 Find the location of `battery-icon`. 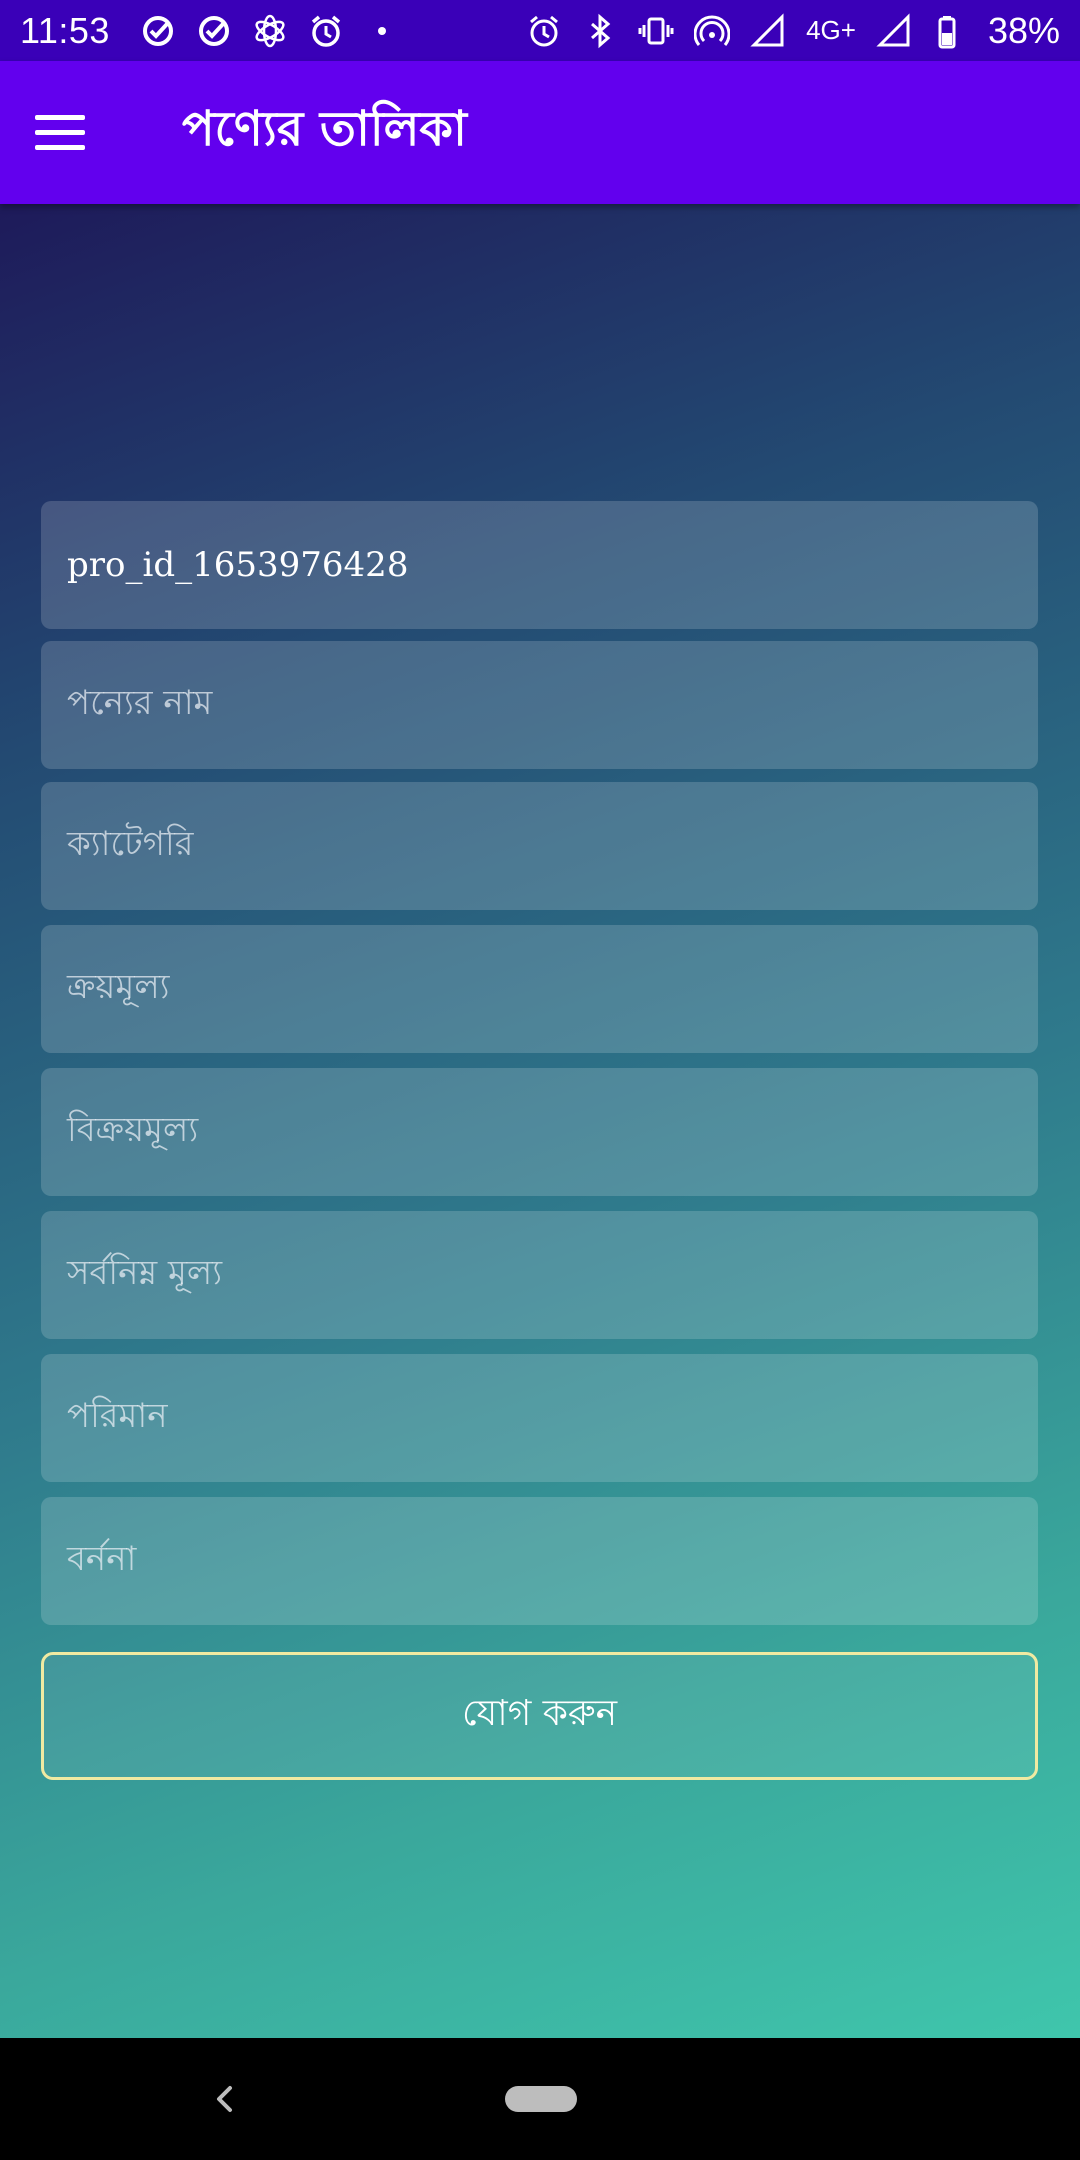

battery-icon is located at coordinates (950, 31).